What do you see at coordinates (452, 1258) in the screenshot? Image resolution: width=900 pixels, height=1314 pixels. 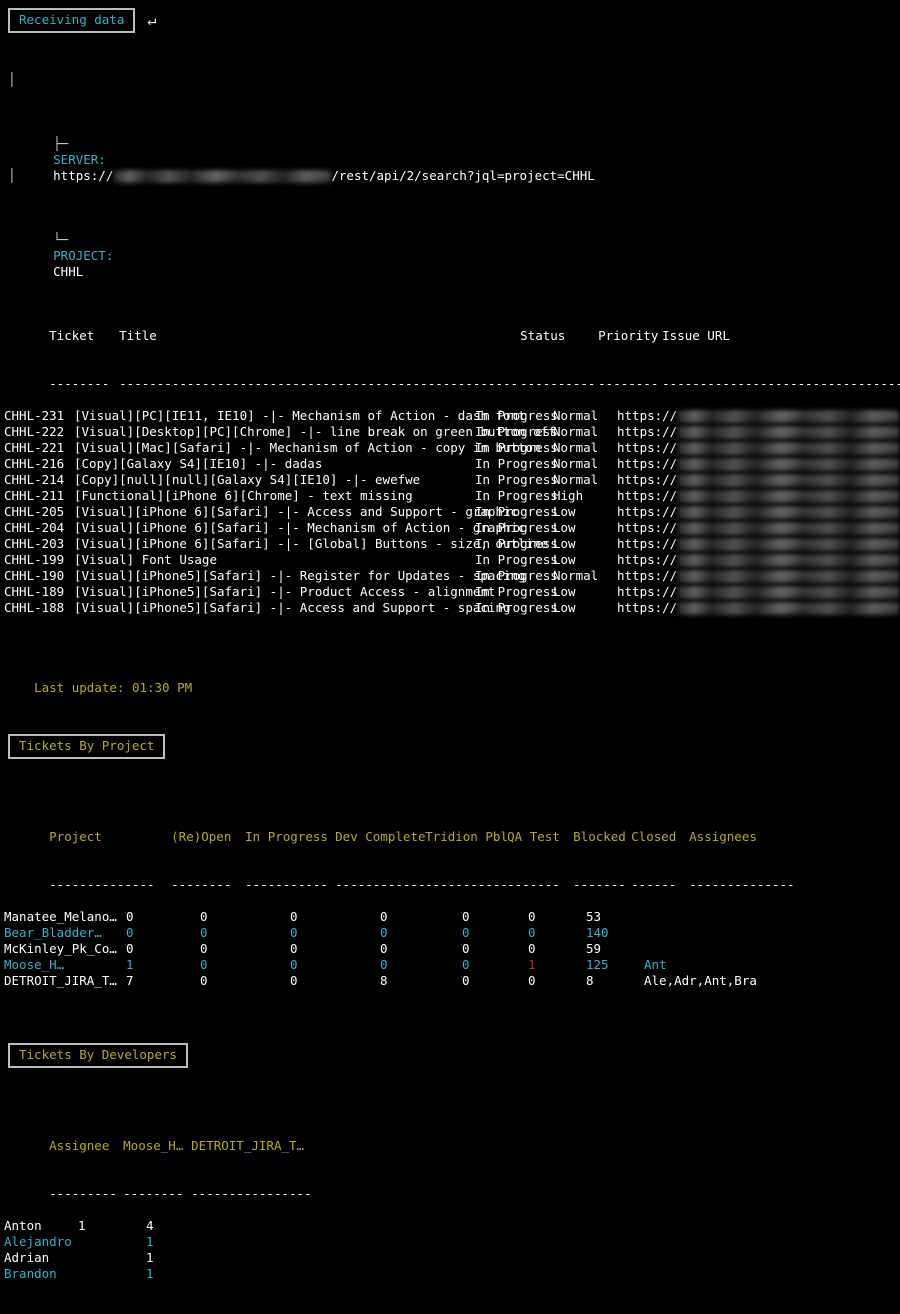 I see `table-row: Adrian 1` at bounding box center [452, 1258].